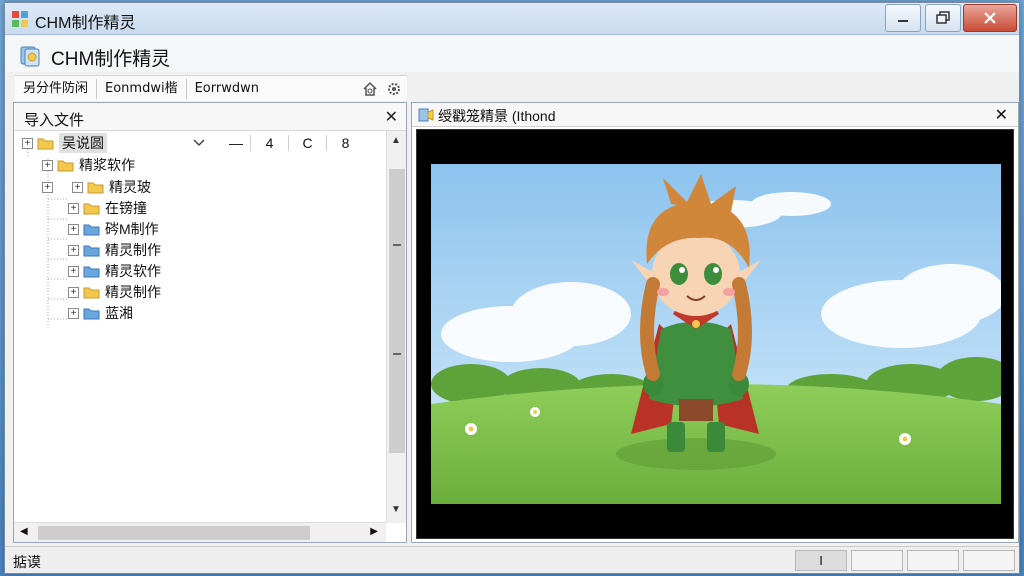  I want to click on tree-indent, so click(62, 187).